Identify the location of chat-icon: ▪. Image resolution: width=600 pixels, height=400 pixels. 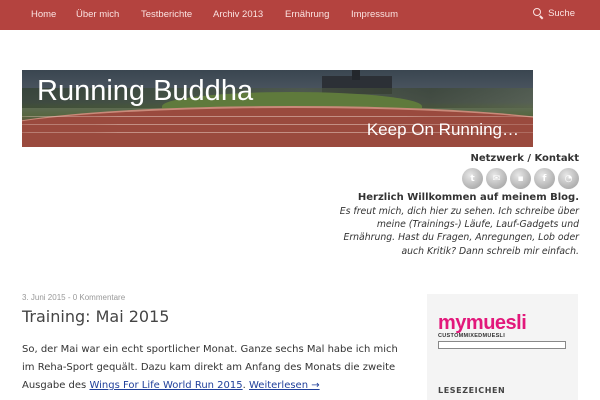
(520, 178).